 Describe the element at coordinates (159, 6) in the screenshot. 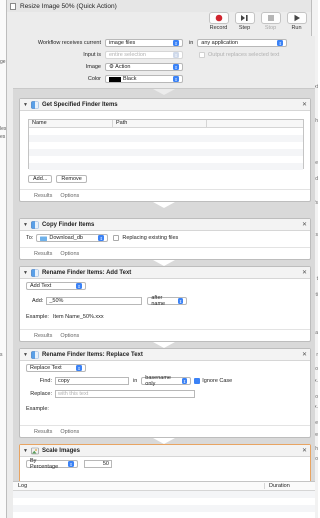

I see `title-bar: Resize Image 50% (Quick Action)` at that location.